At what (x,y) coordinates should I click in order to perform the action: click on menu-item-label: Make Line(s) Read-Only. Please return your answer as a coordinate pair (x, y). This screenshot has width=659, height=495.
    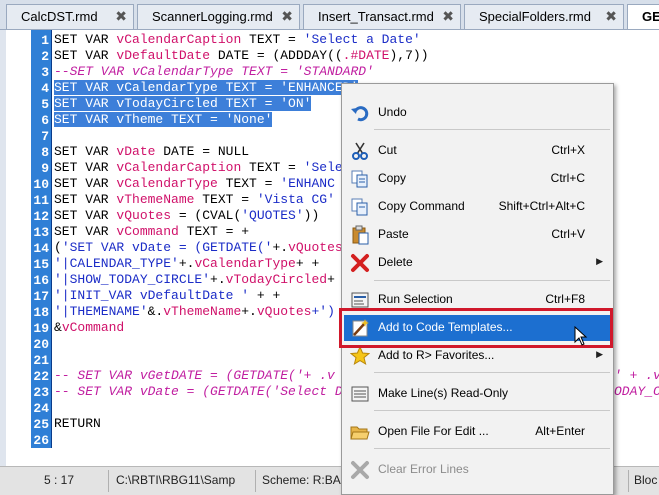
    Looking at the image, I should click on (443, 393).